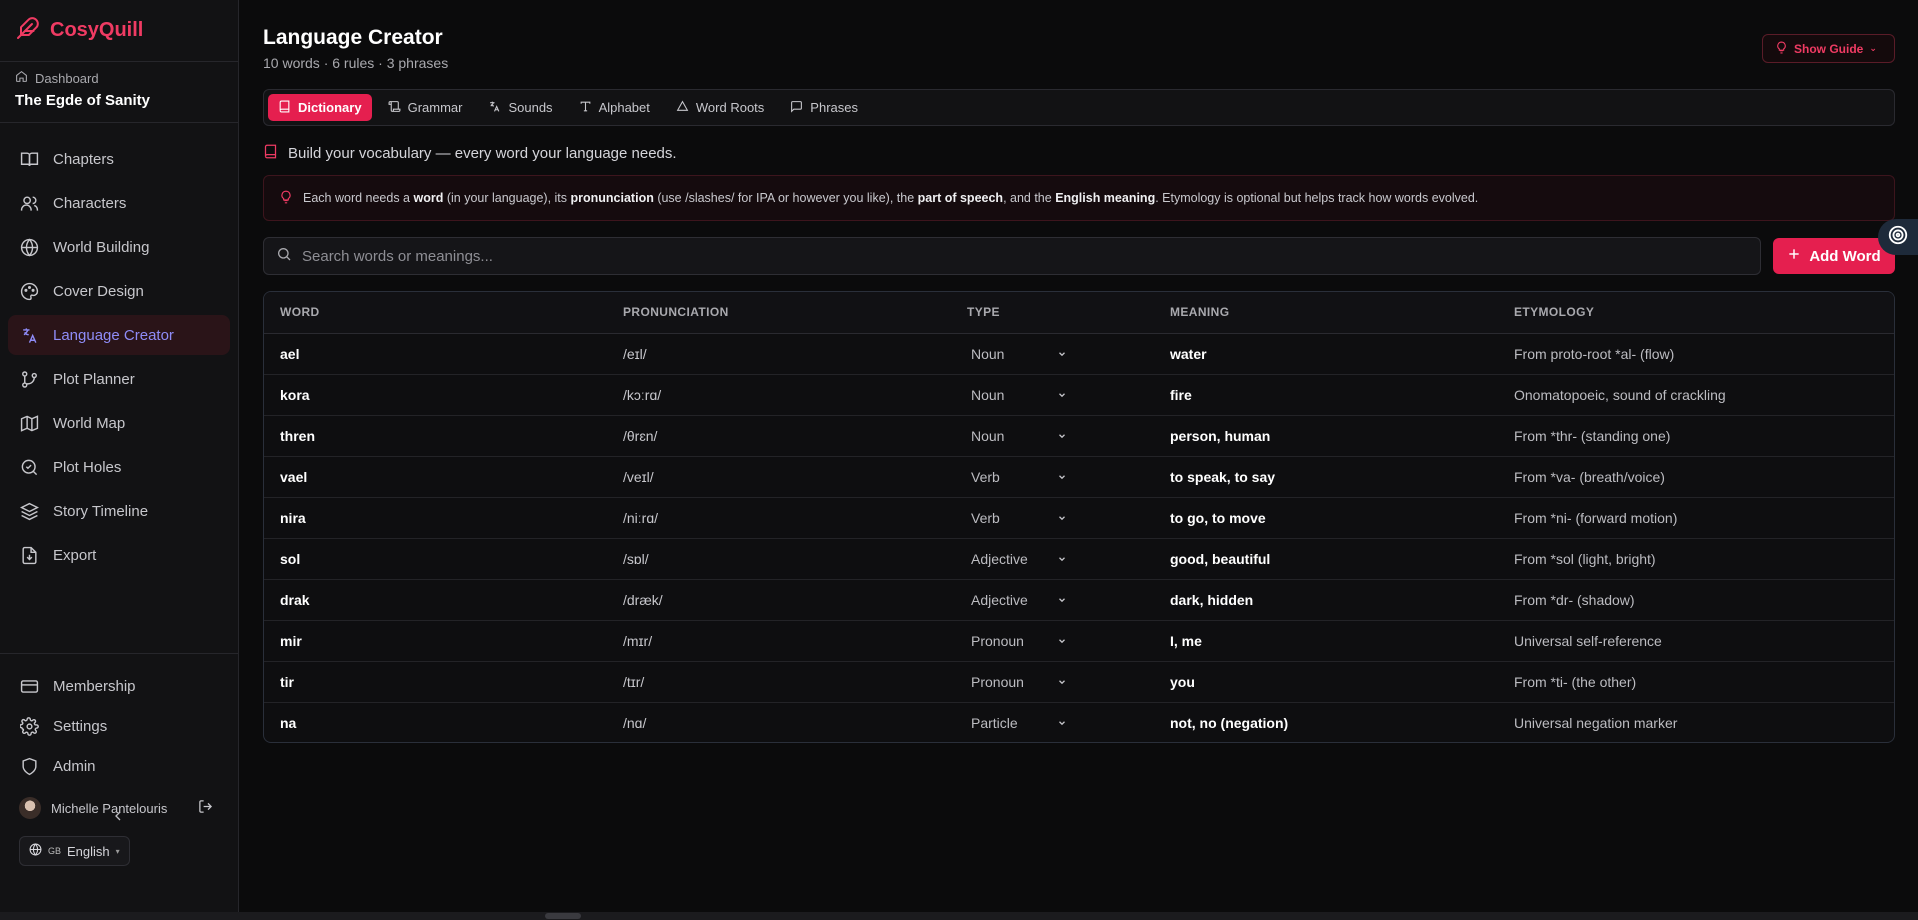  I want to click on floating-assistant-button, so click(1898, 237).